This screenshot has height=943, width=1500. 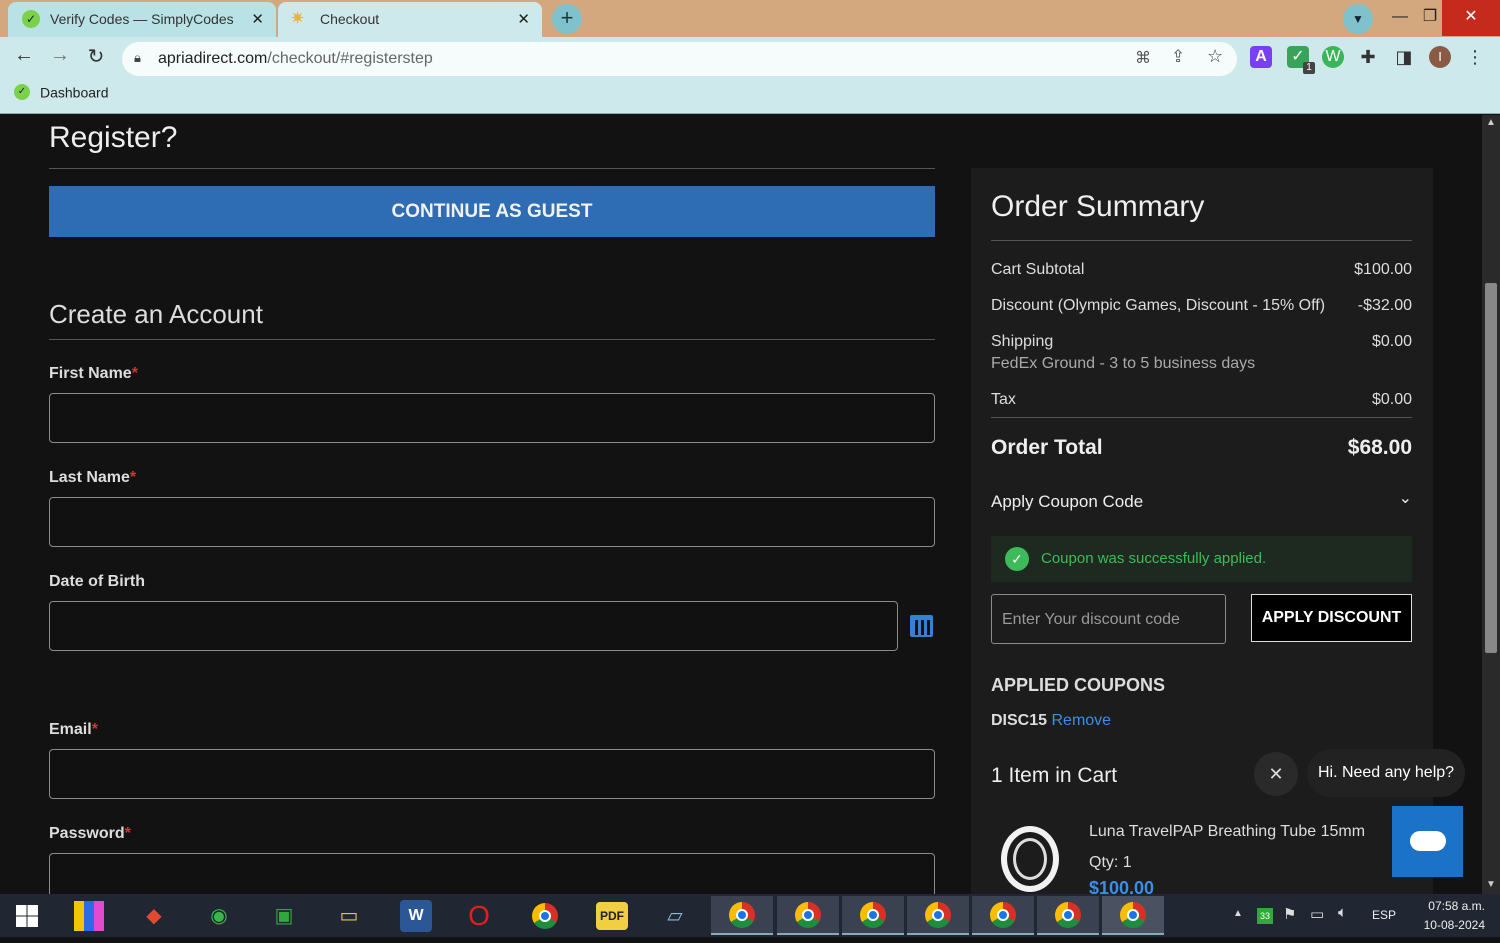 What do you see at coordinates (1427, 841) in the screenshot?
I see `chat-launcher-button` at bounding box center [1427, 841].